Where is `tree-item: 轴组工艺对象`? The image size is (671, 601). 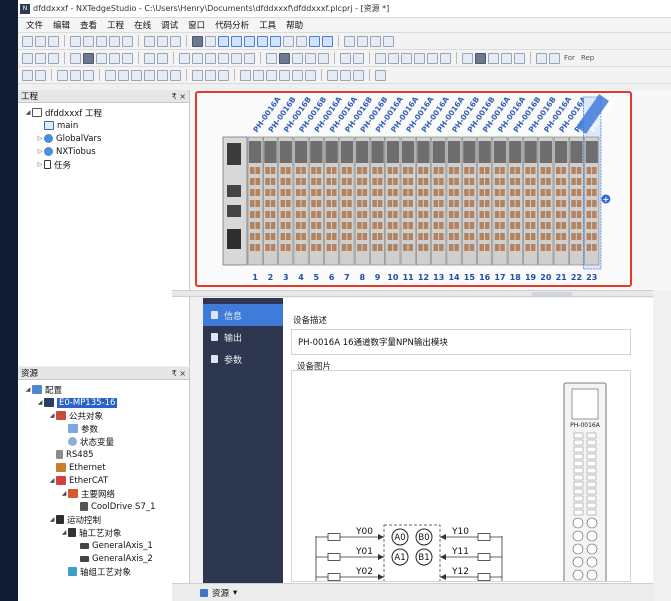 tree-item: 轴组工艺对象 is located at coordinates (103, 571).